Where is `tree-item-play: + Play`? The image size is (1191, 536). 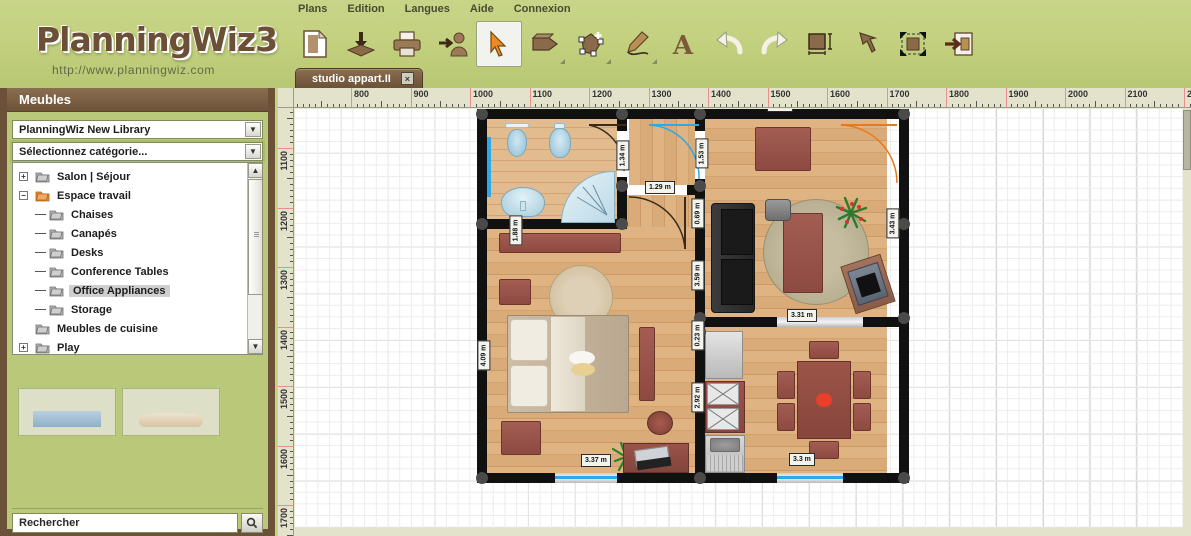
tree-item-play: + Play is located at coordinates (133, 346).